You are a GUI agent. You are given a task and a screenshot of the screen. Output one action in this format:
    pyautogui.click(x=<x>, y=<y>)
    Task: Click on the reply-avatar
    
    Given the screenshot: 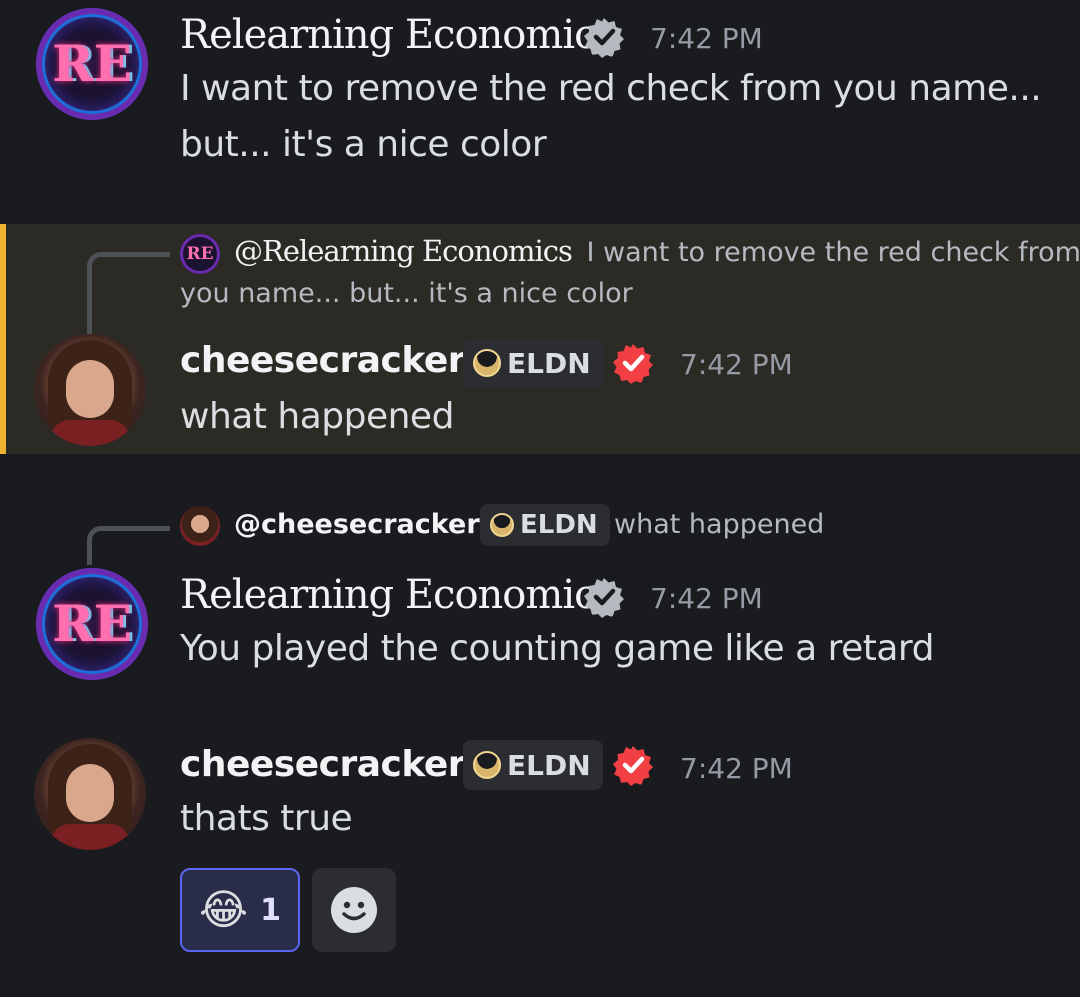 What is the action you would take?
    pyautogui.click(x=200, y=526)
    